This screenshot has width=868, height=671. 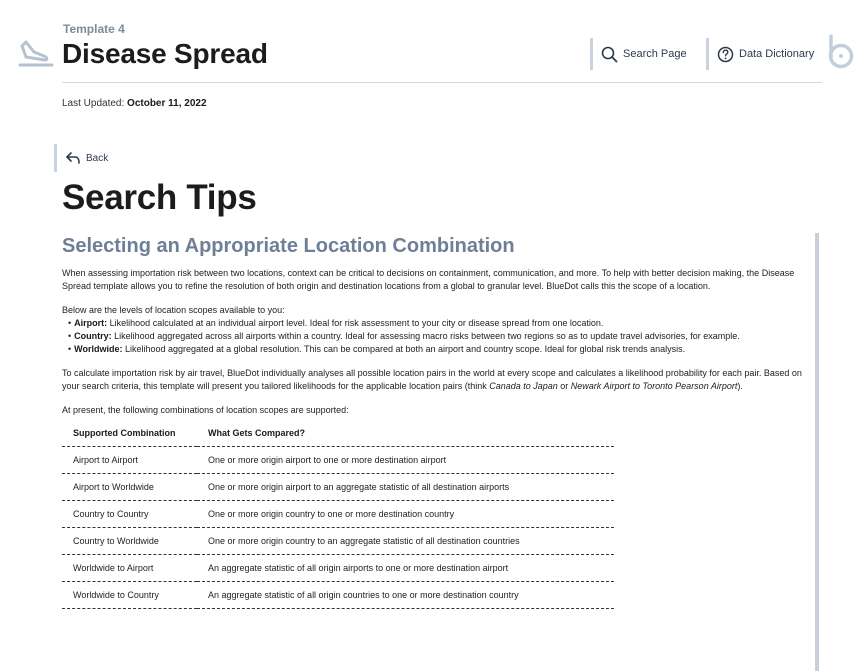 What do you see at coordinates (36, 53) in the screenshot?
I see `airplane-landing-icon` at bounding box center [36, 53].